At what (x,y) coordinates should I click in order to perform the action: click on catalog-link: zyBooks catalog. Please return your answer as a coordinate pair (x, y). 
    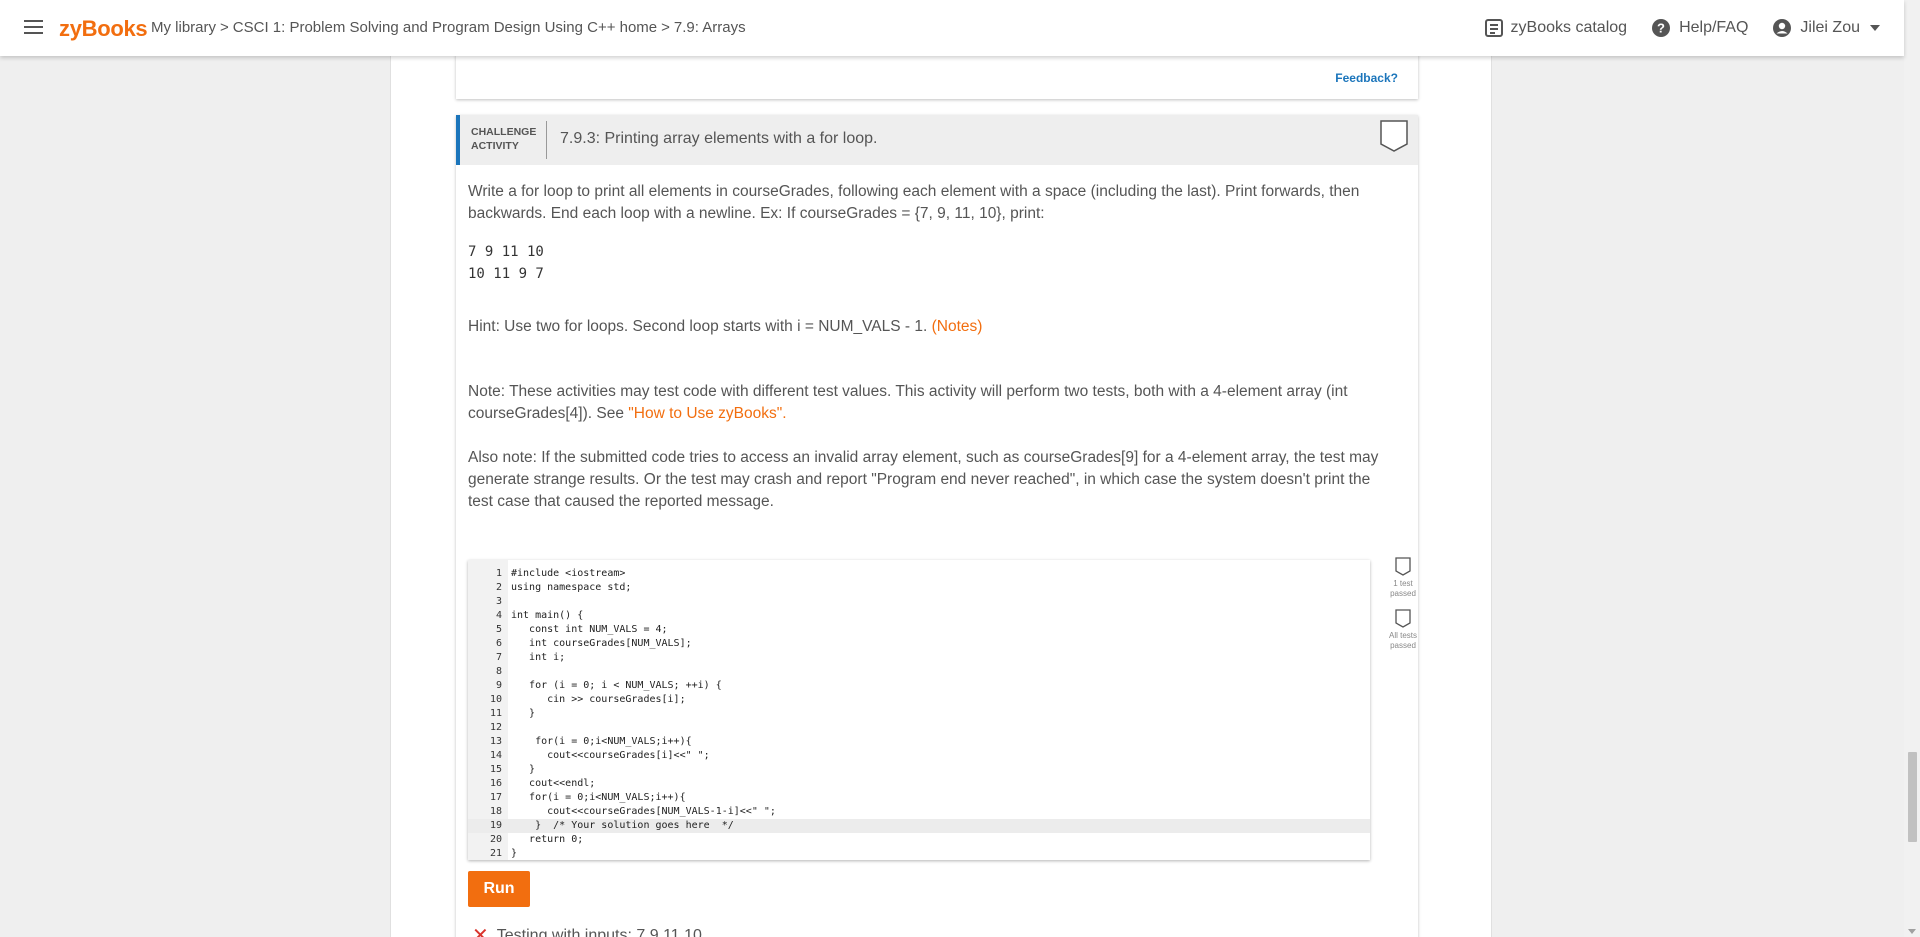
    Looking at the image, I should click on (1556, 28).